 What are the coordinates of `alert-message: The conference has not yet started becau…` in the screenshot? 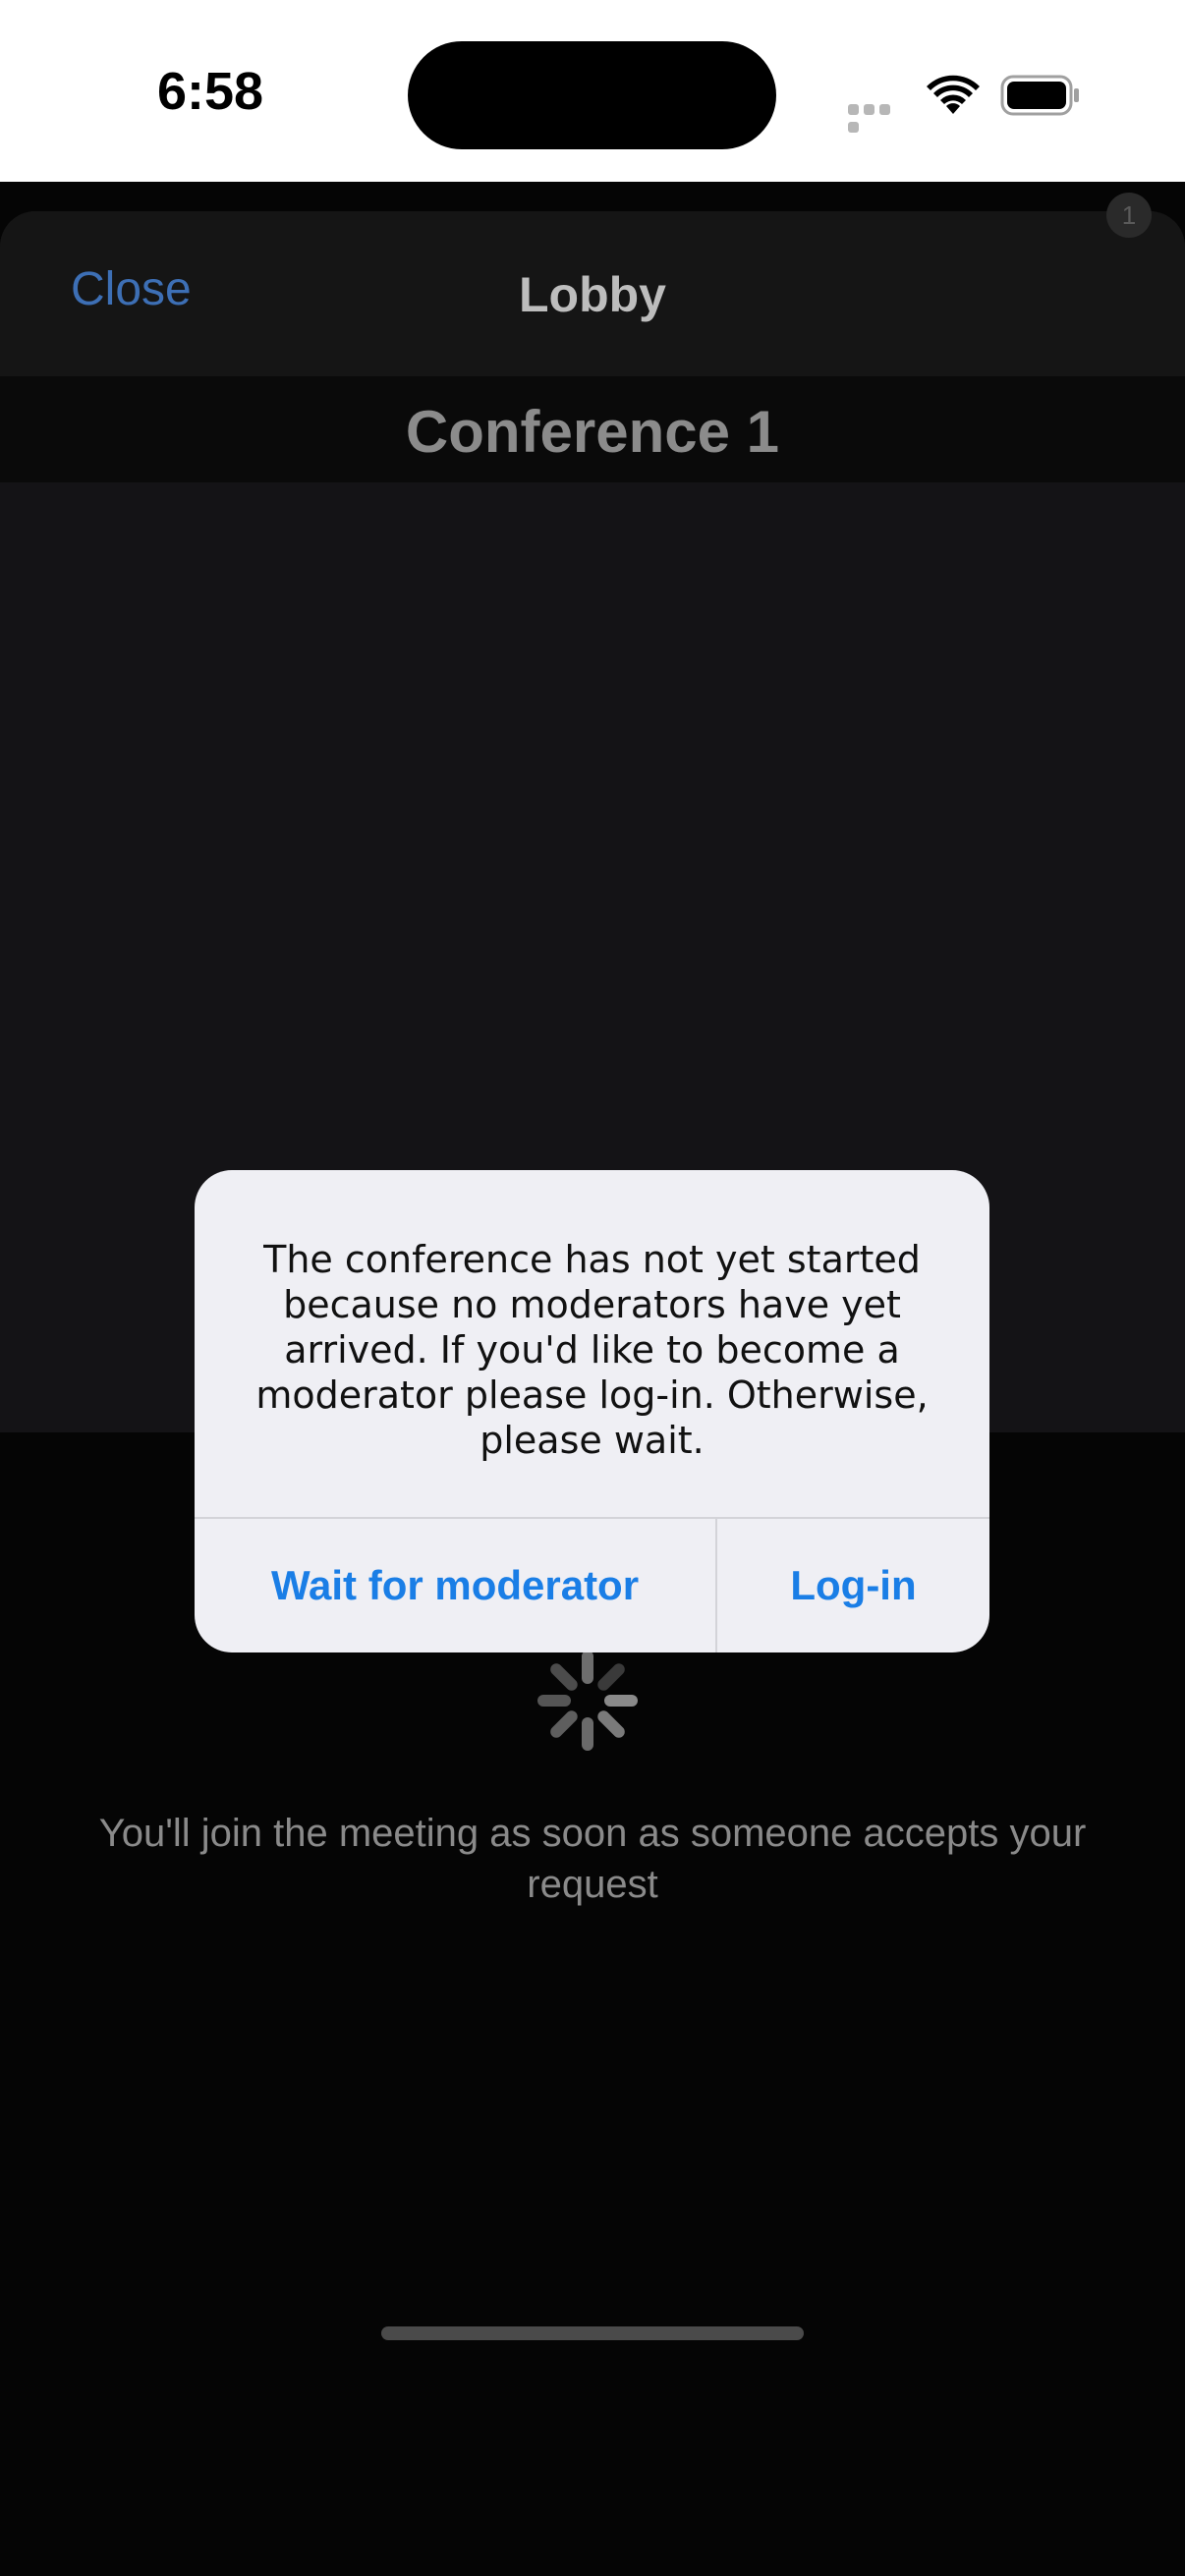 It's located at (592, 1350).